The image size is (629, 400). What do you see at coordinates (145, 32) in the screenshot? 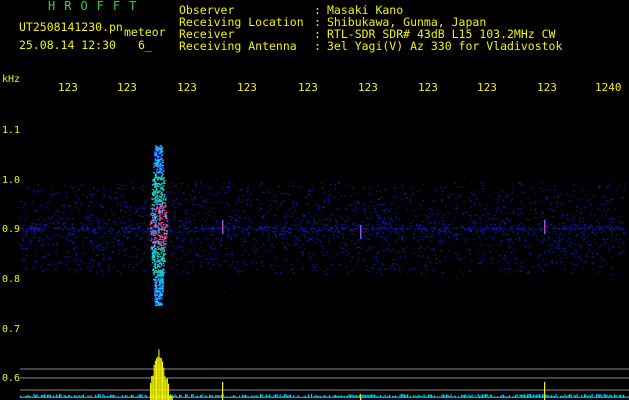
I see `event-type: meteor` at bounding box center [145, 32].